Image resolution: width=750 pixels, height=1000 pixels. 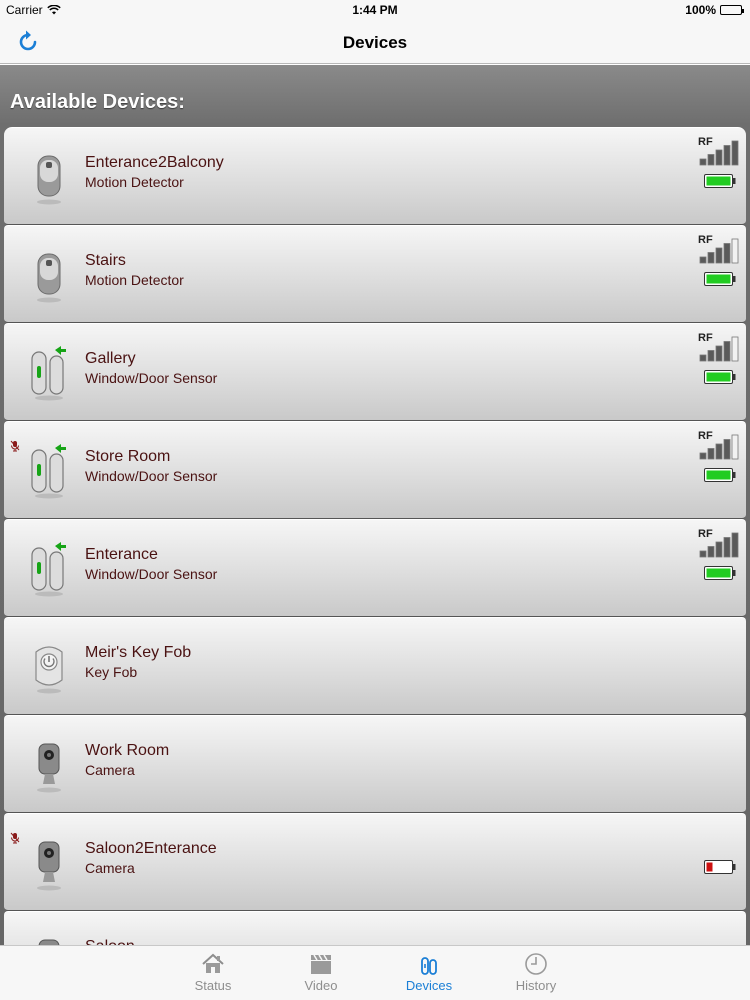 I want to click on status-battery: 100%, so click(x=714, y=10).